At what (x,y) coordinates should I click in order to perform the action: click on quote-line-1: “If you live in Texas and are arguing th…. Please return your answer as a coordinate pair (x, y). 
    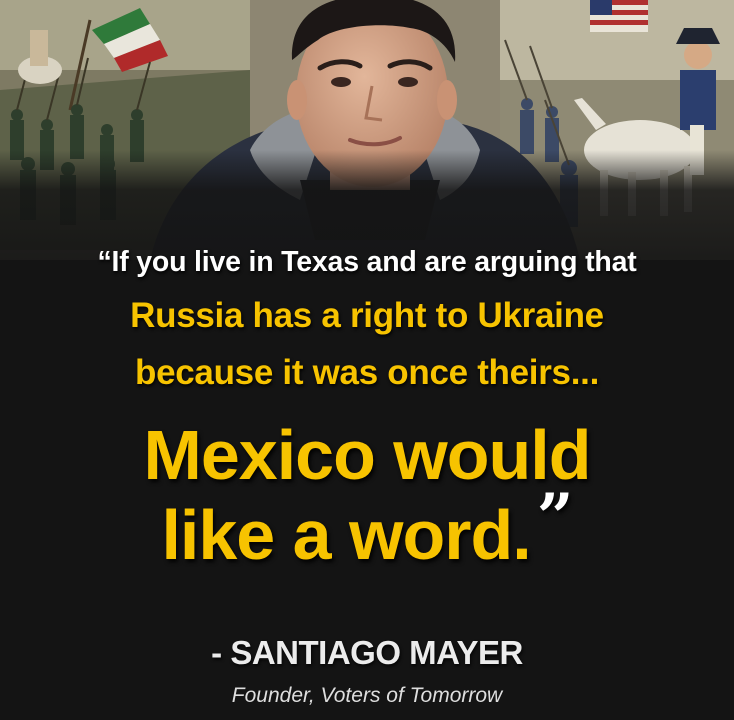
    Looking at the image, I should click on (367, 262).